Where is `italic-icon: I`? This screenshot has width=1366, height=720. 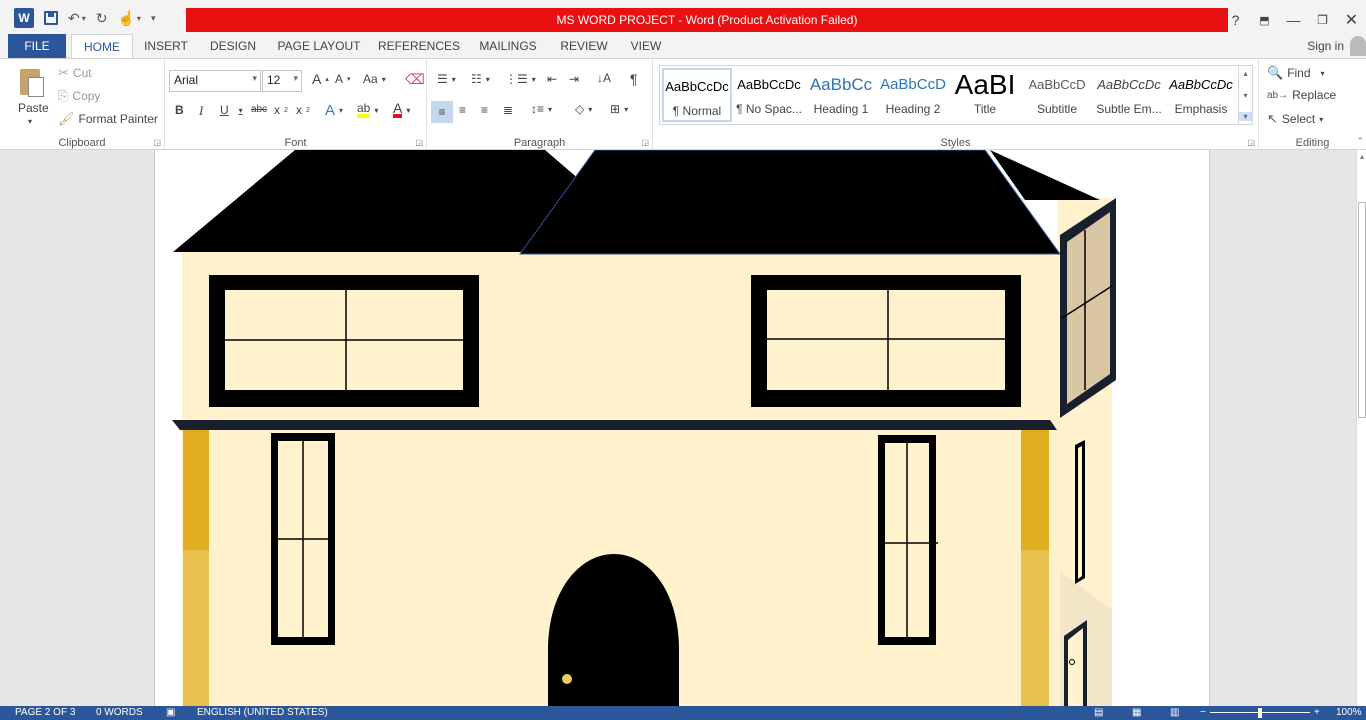
italic-icon: I is located at coordinates (201, 111).